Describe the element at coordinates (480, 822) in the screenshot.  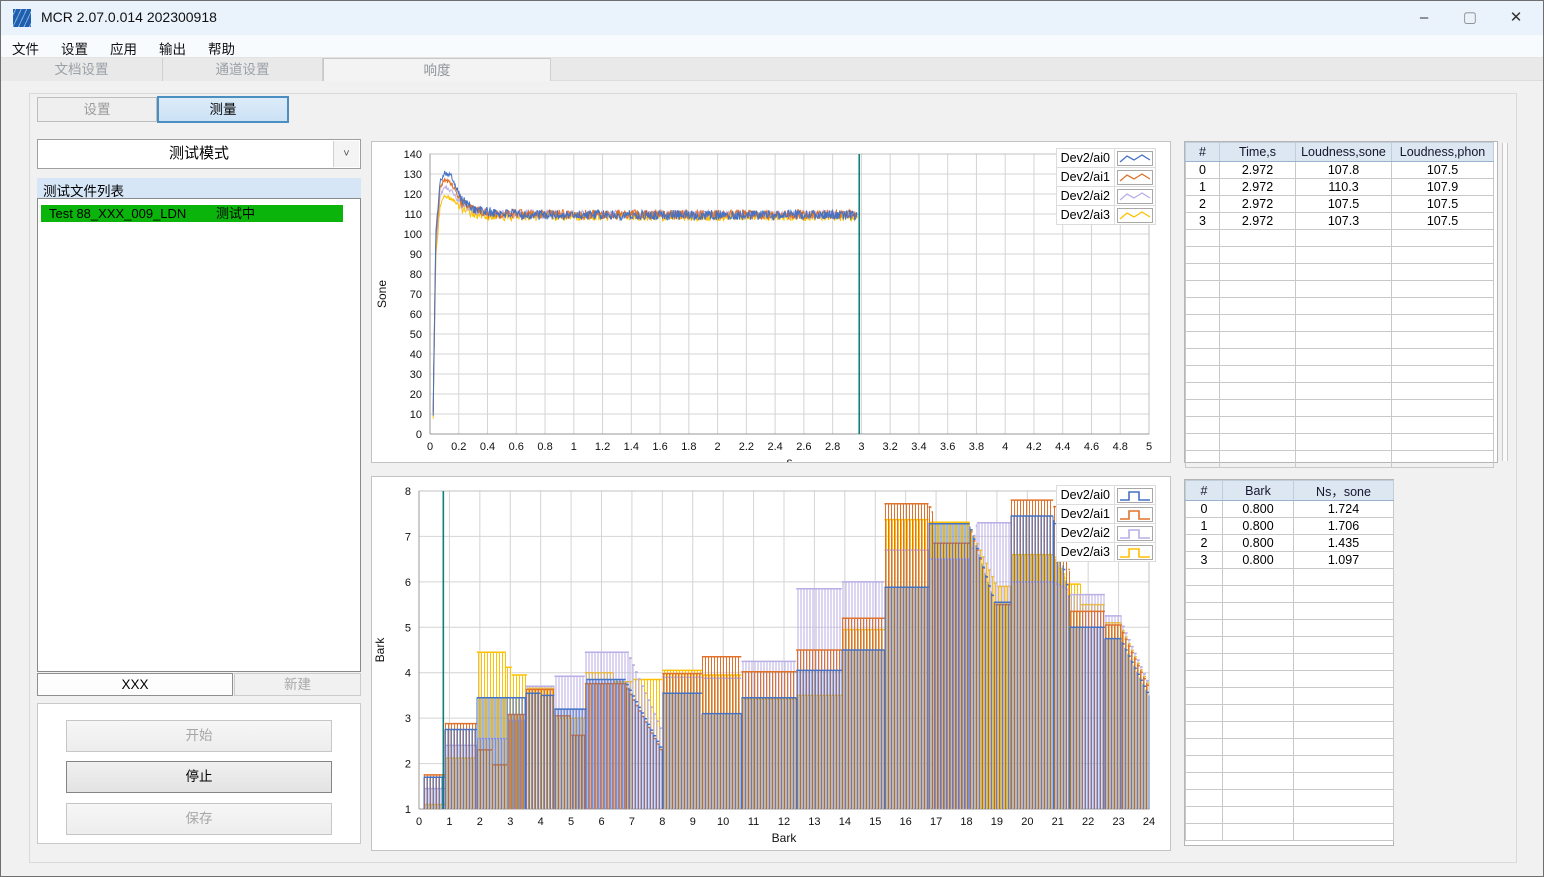
I see `svg-text: 2` at that location.